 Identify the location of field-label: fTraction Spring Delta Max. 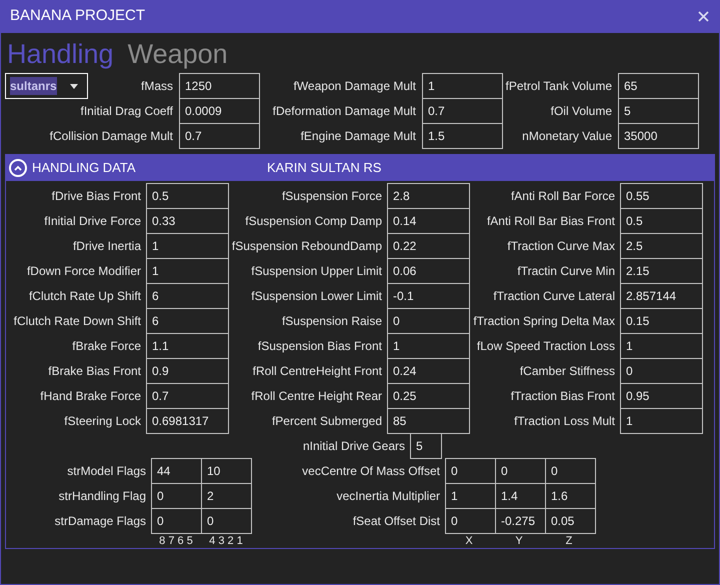
(544, 321).